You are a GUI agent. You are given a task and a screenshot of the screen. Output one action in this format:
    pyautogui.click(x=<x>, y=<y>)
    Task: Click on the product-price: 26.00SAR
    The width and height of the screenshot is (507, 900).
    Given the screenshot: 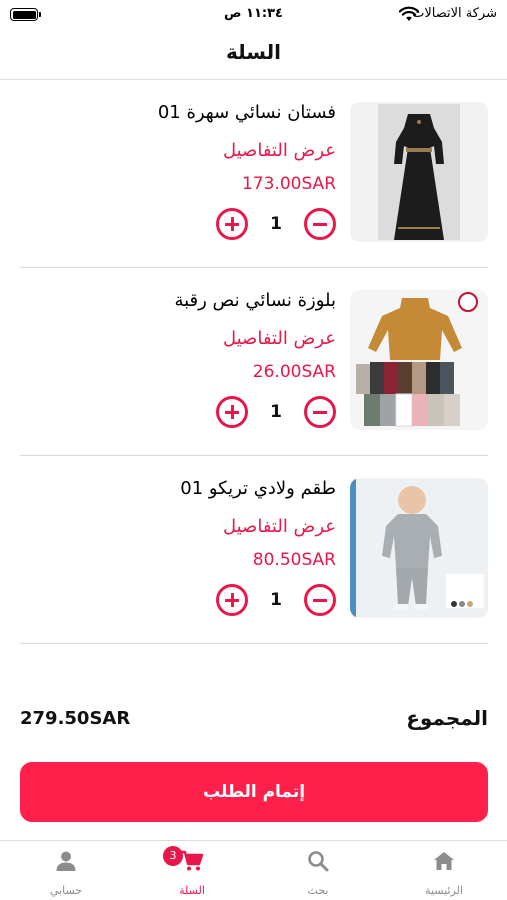 What is the action you would take?
    pyautogui.click(x=294, y=372)
    